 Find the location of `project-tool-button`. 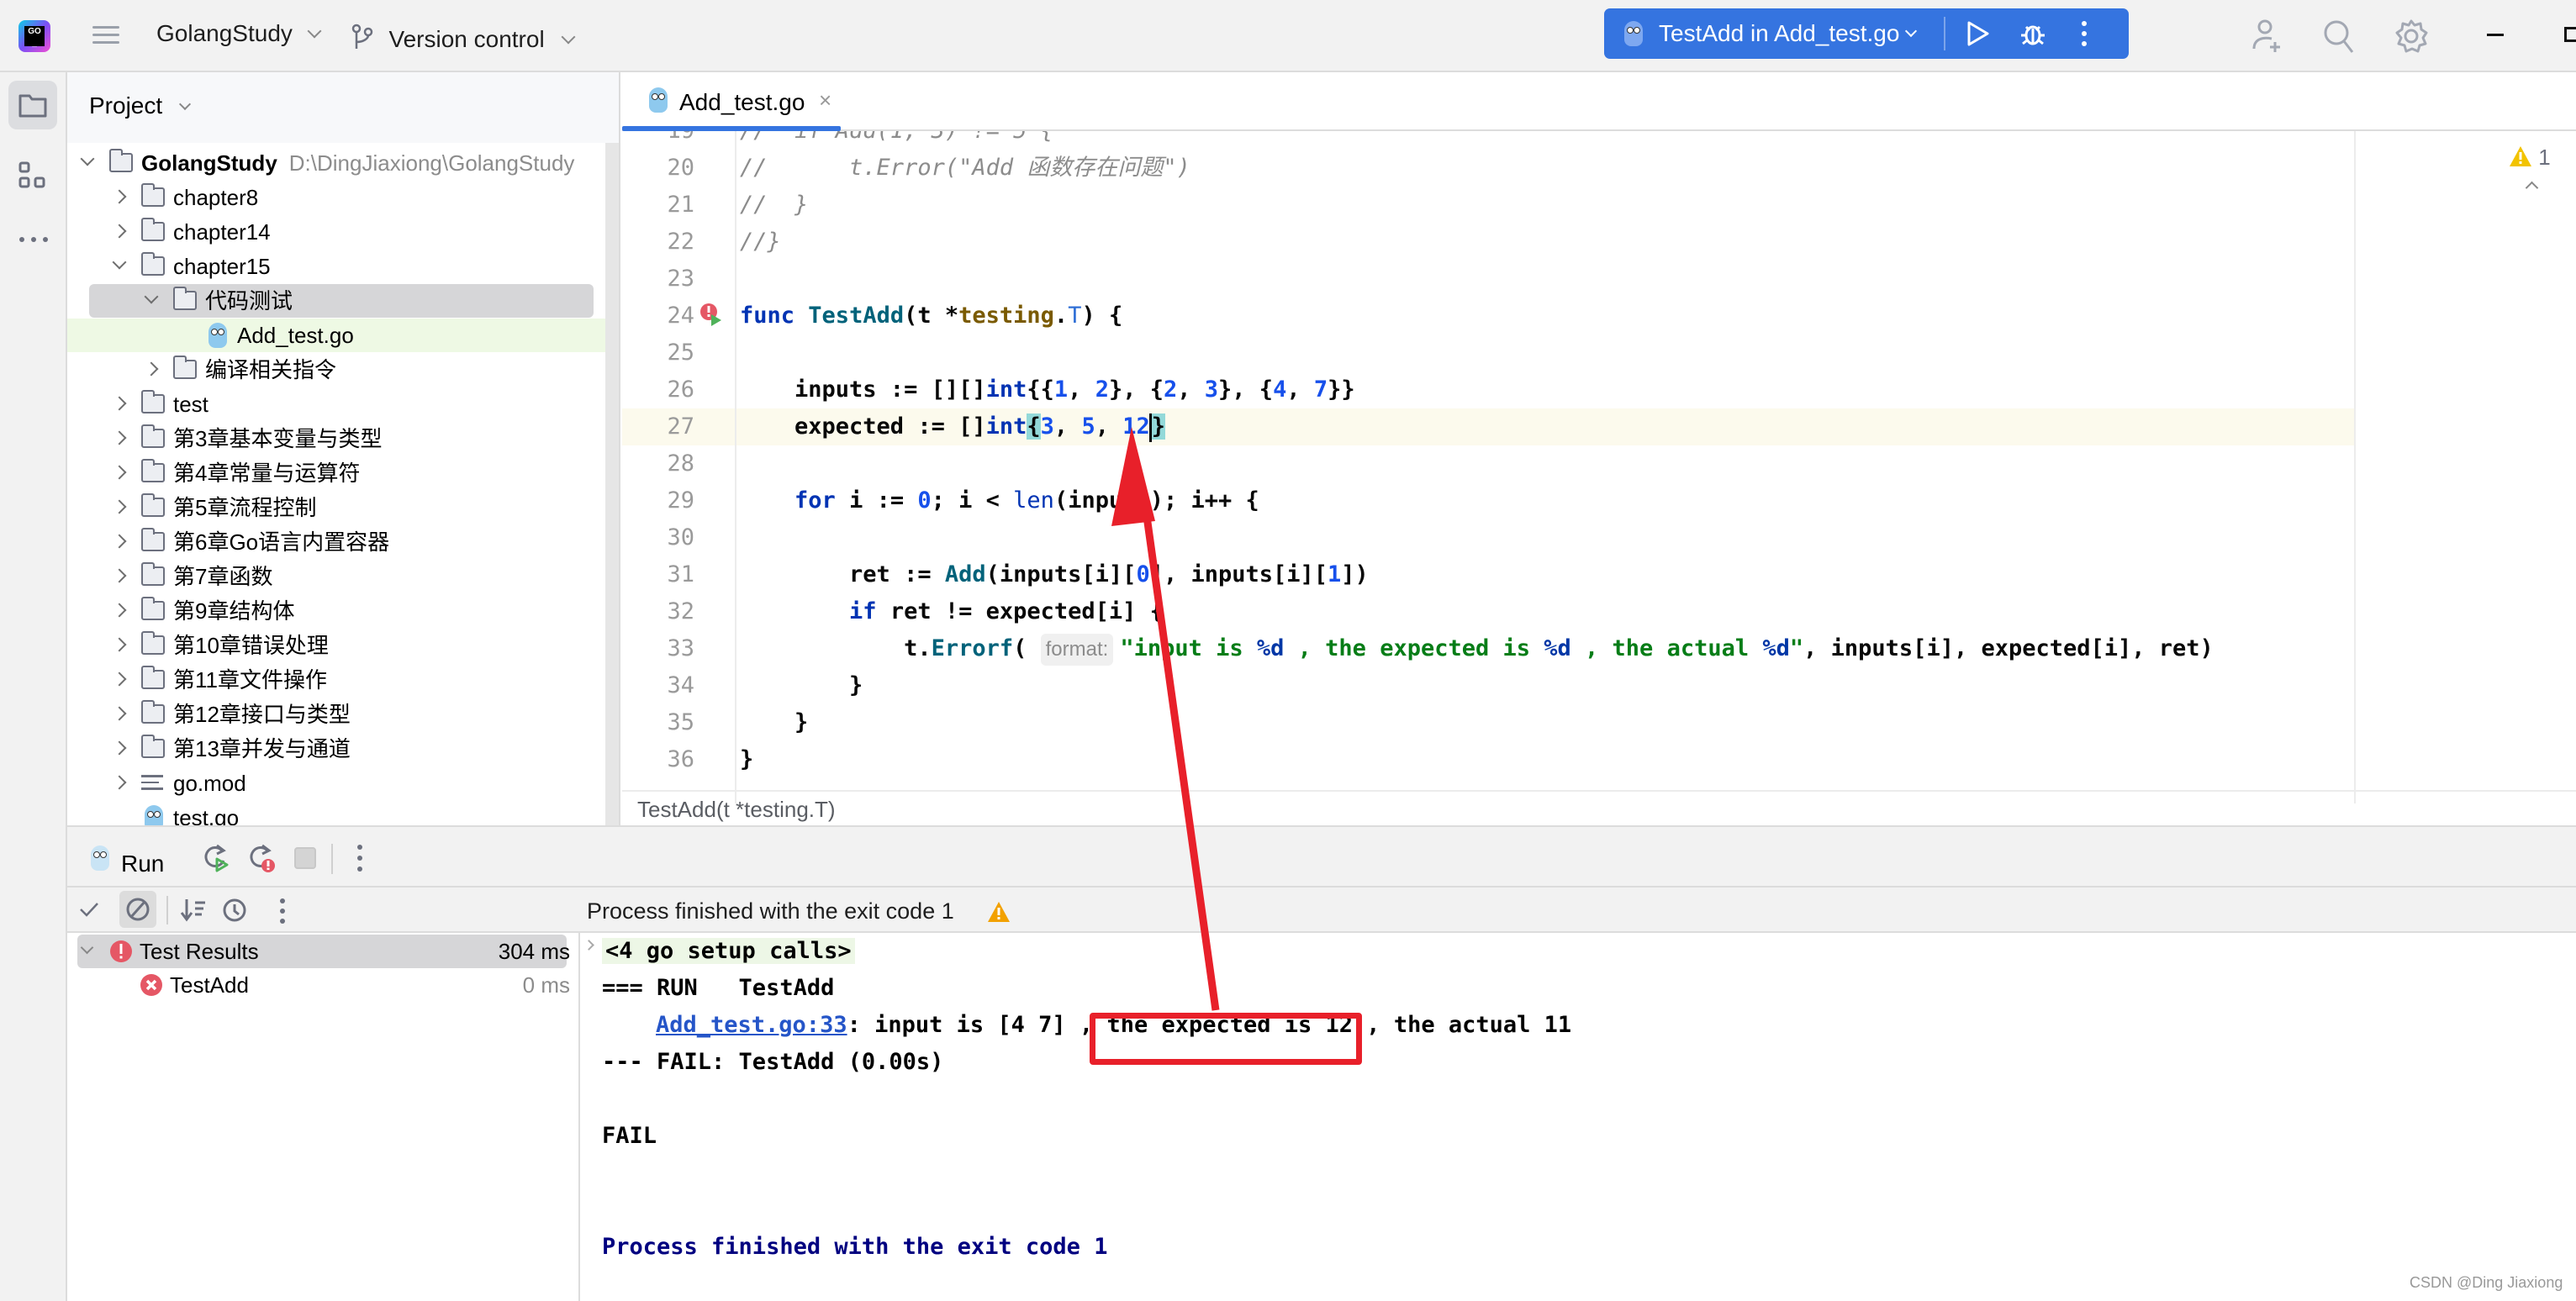

project-tool-button is located at coordinates (32, 105).